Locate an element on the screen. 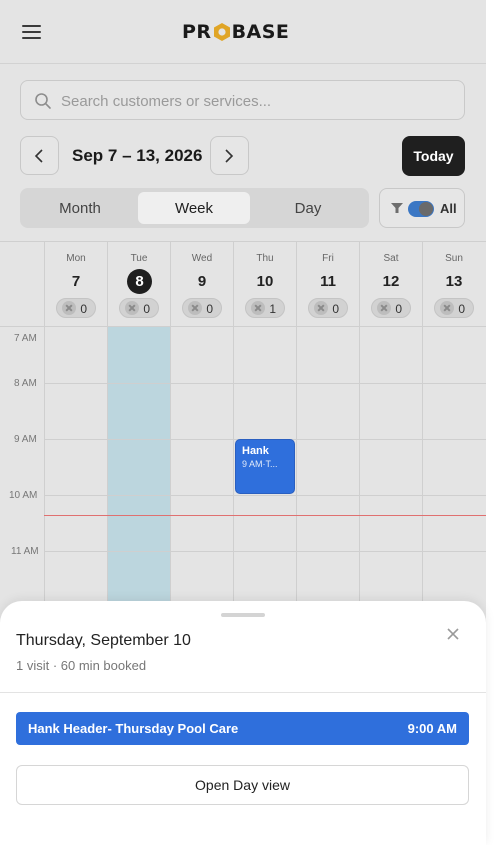 Image resolution: width=500 pixels, height=845 pixels. sheet-divider is located at coordinates (243, 692).